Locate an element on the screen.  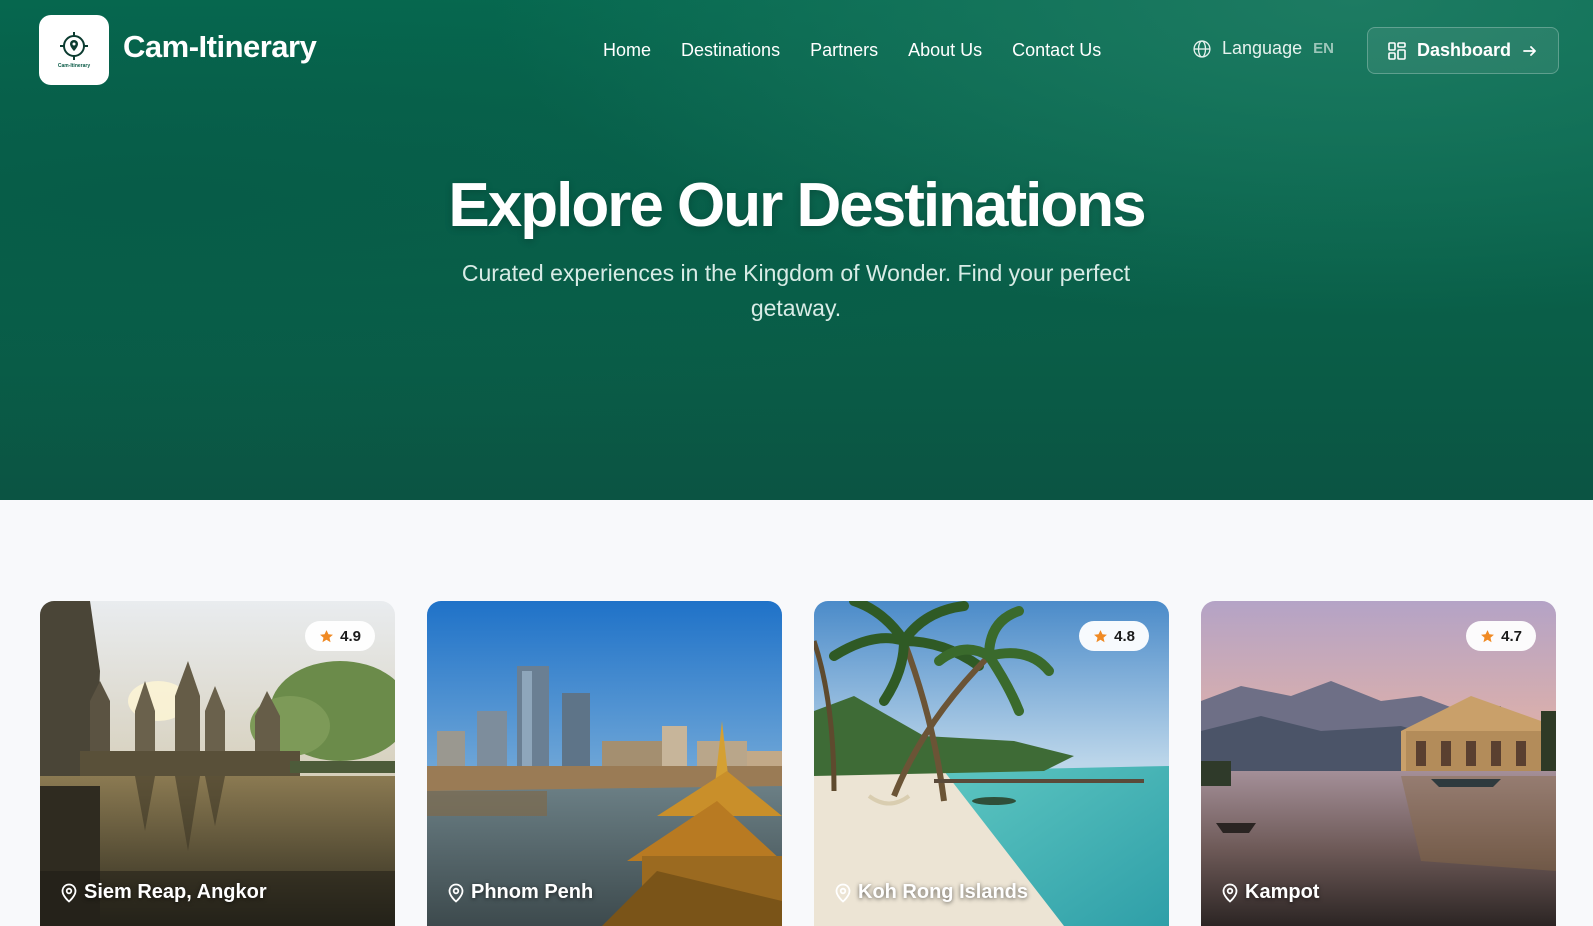
destination-label: Koh Rong Islands is located at coordinates (931, 892).